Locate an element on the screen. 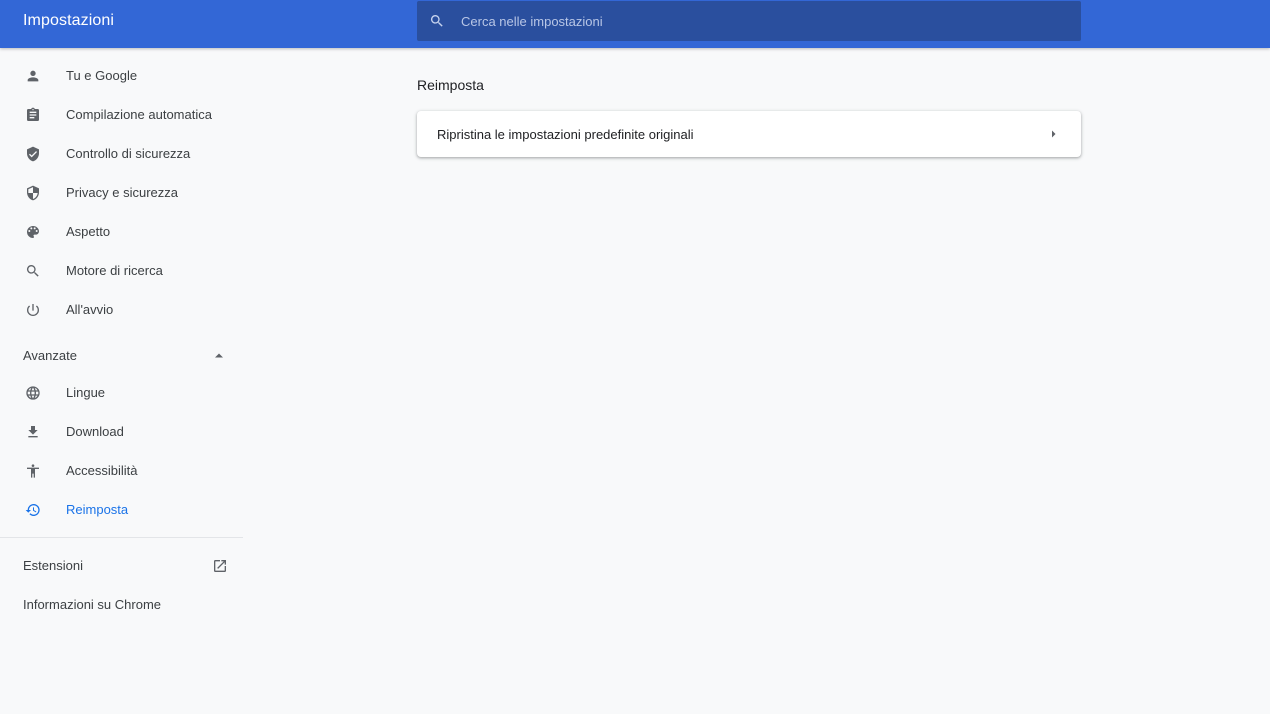 This screenshot has width=1270, height=714. sidebar-item-label: Tu e Google is located at coordinates (102, 75).